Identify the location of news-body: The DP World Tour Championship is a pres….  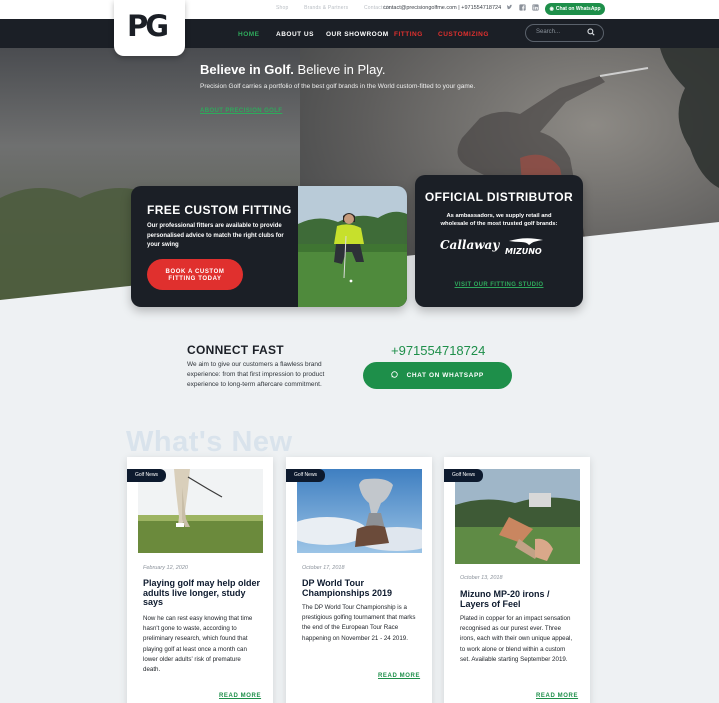
(359, 623).